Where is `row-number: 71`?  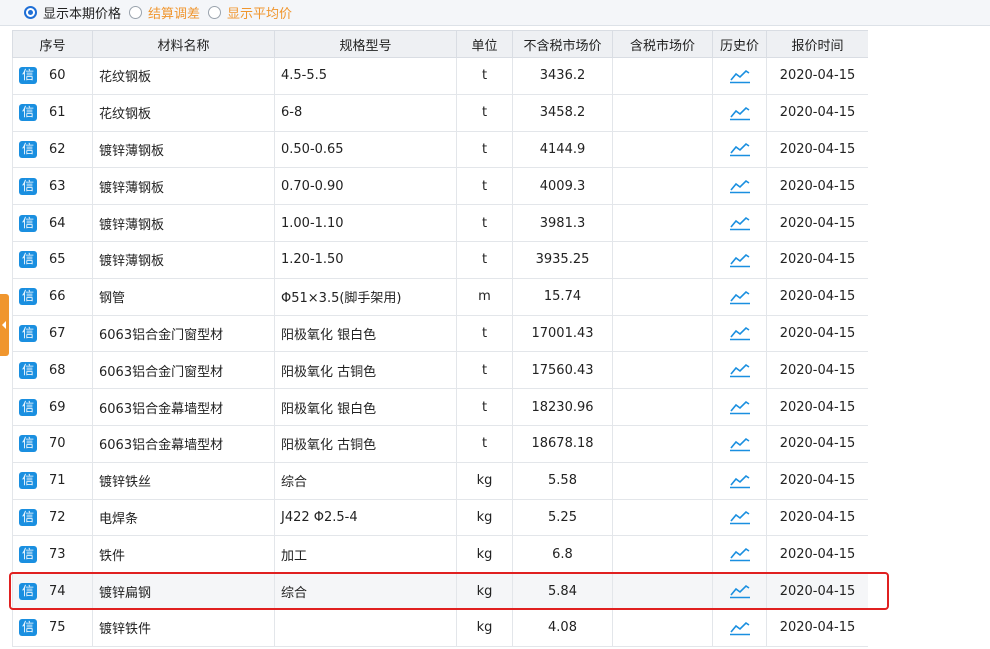 row-number: 71 is located at coordinates (57, 481).